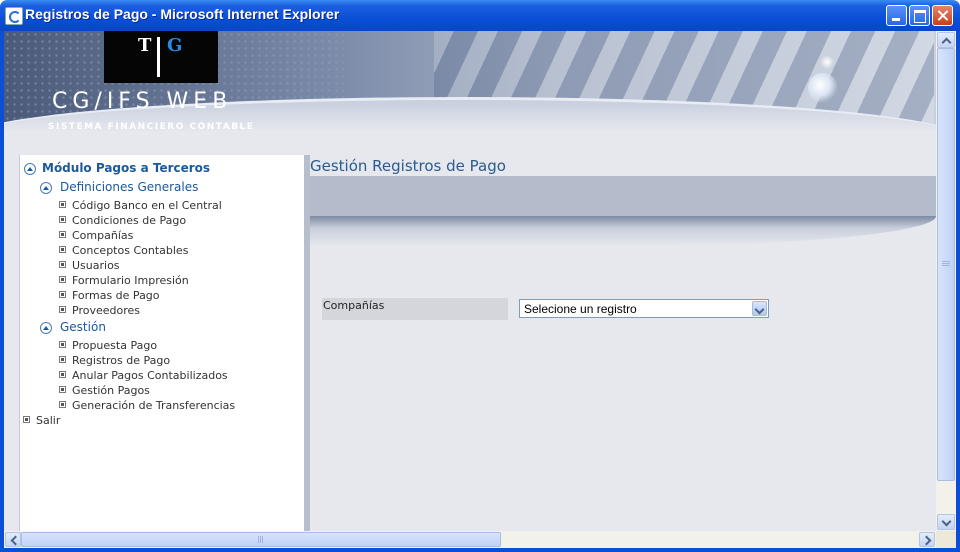 The height and width of the screenshot is (552, 960). Describe the element at coordinates (158, 57) in the screenshot. I see `logo-divider` at that location.